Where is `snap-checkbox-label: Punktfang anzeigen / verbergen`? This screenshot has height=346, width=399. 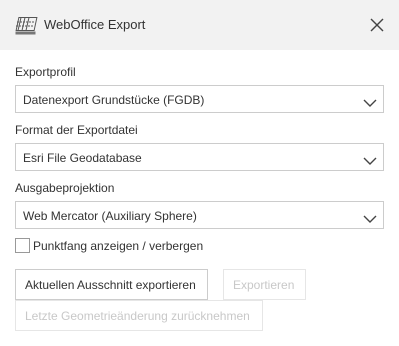 snap-checkbox-label: Punktfang anzeigen / verbergen is located at coordinates (118, 246).